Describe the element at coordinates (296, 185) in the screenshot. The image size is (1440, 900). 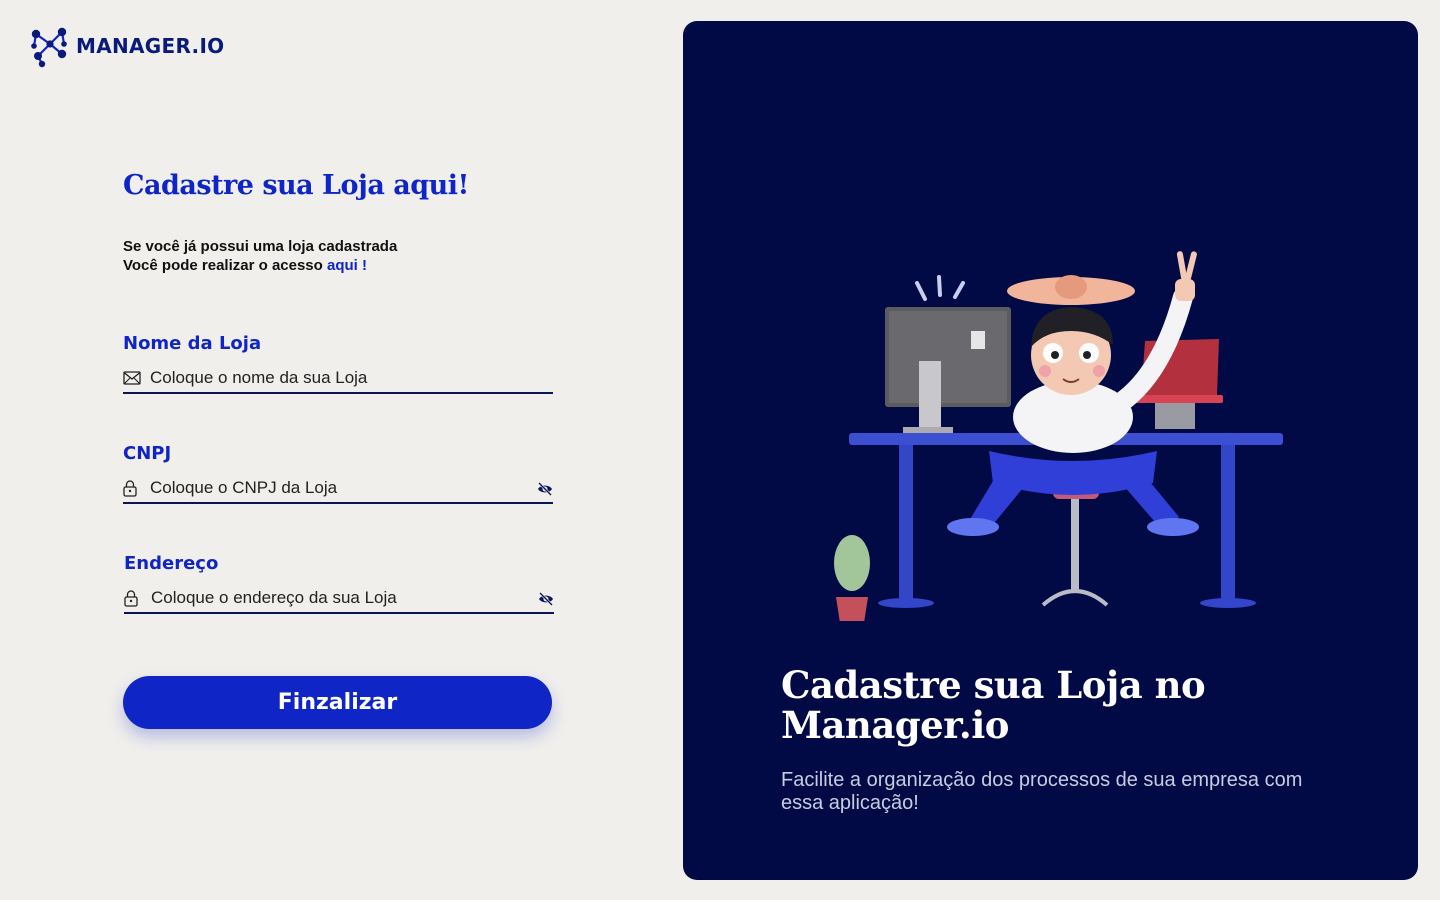
I see `page-title: Cadastre sua Loja aqui!` at that location.